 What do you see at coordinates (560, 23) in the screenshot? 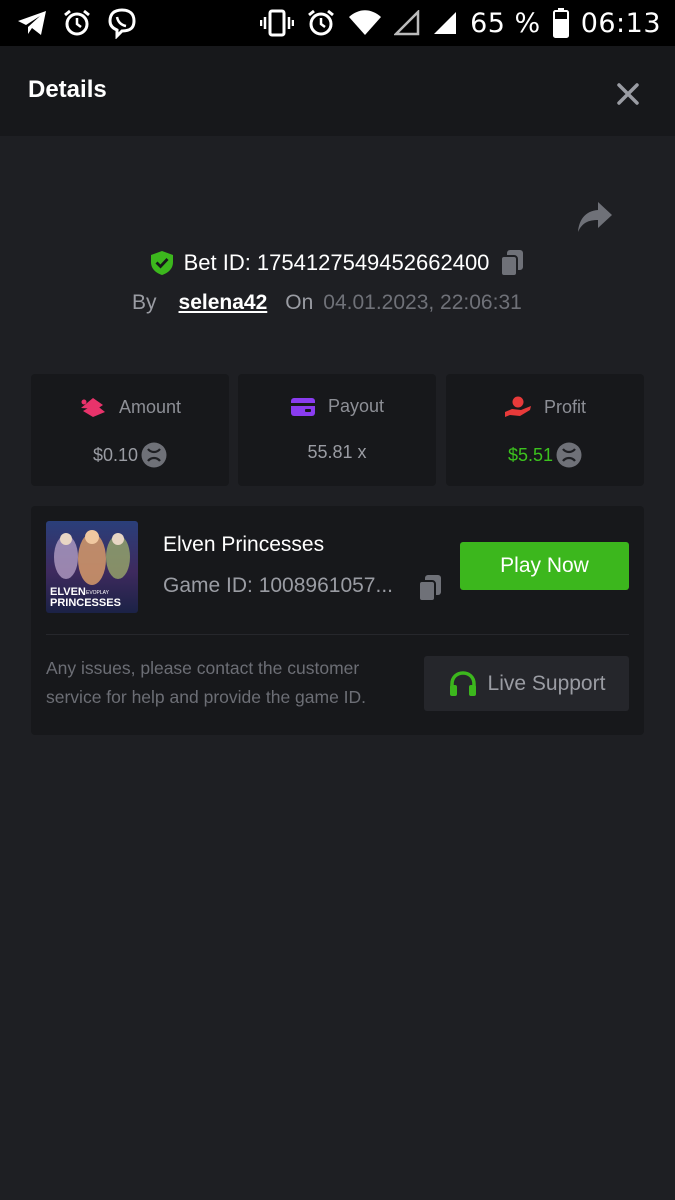
I see `battery-icon` at bounding box center [560, 23].